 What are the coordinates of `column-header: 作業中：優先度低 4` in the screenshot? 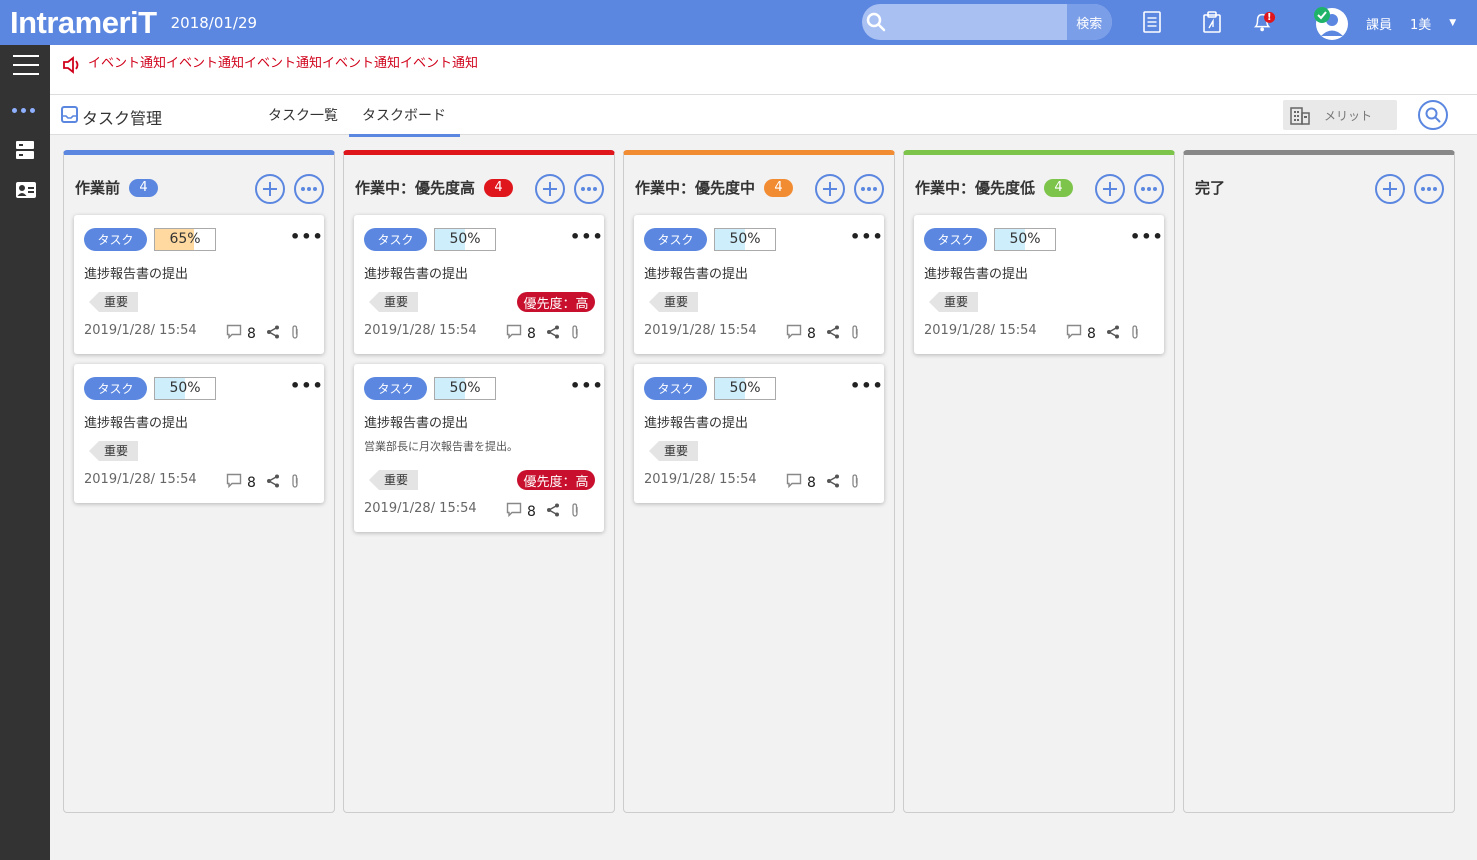 It's located at (994, 187).